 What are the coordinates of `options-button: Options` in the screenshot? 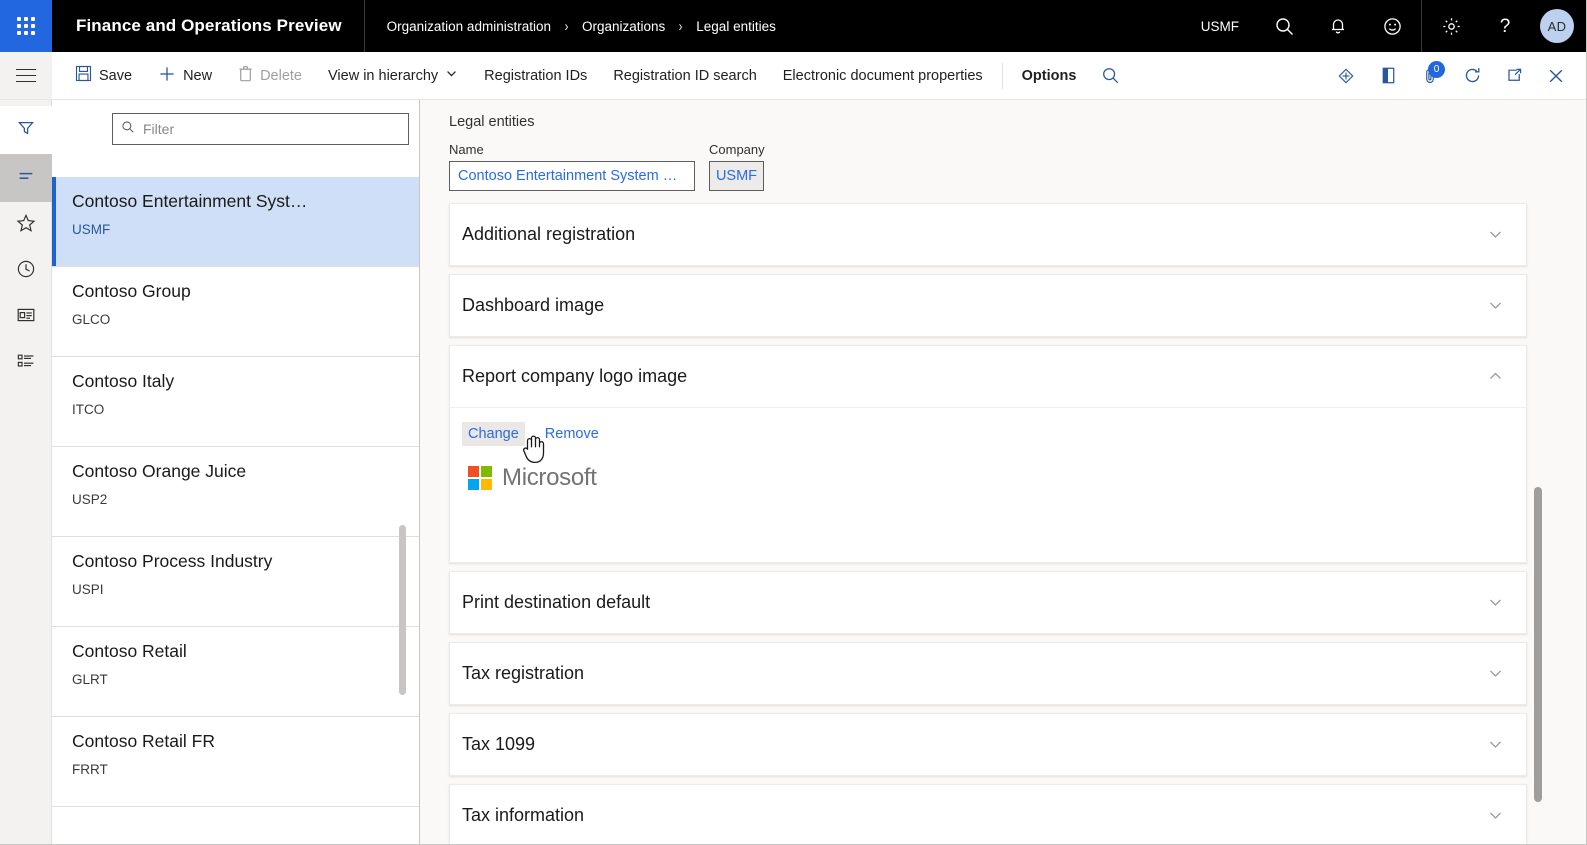 It's located at (1049, 75).